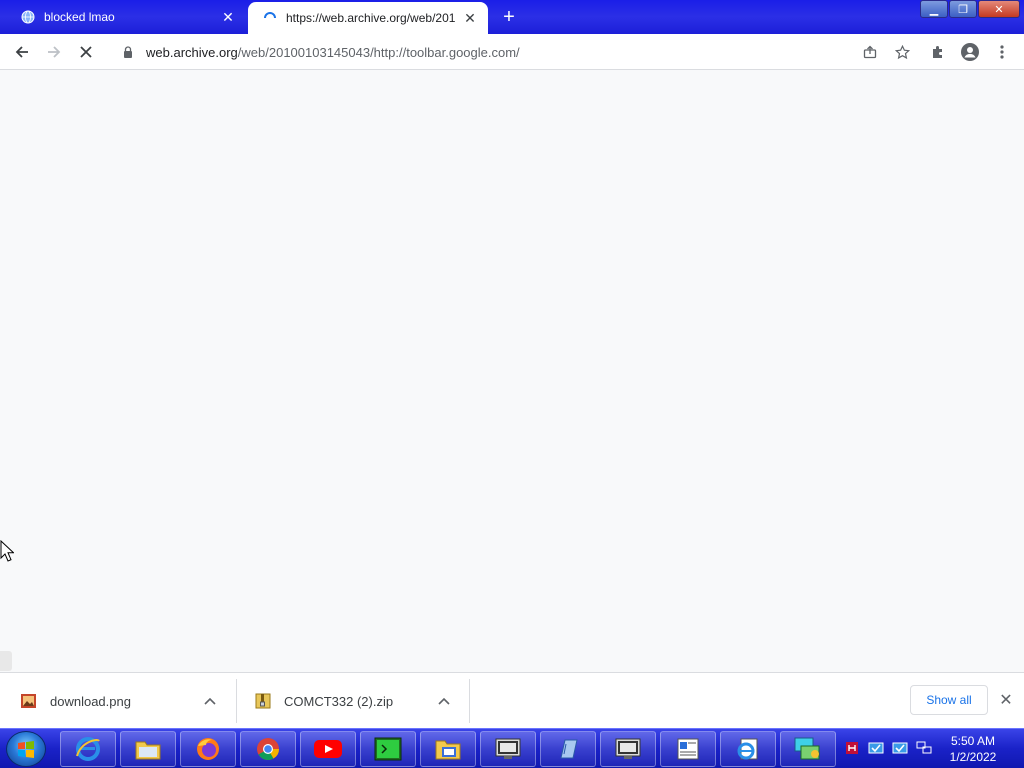 The height and width of the screenshot is (768, 1024). What do you see at coordinates (938, 52) in the screenshot?
I see `extensions-puzzle-icon` at bounding box center [938, 52].